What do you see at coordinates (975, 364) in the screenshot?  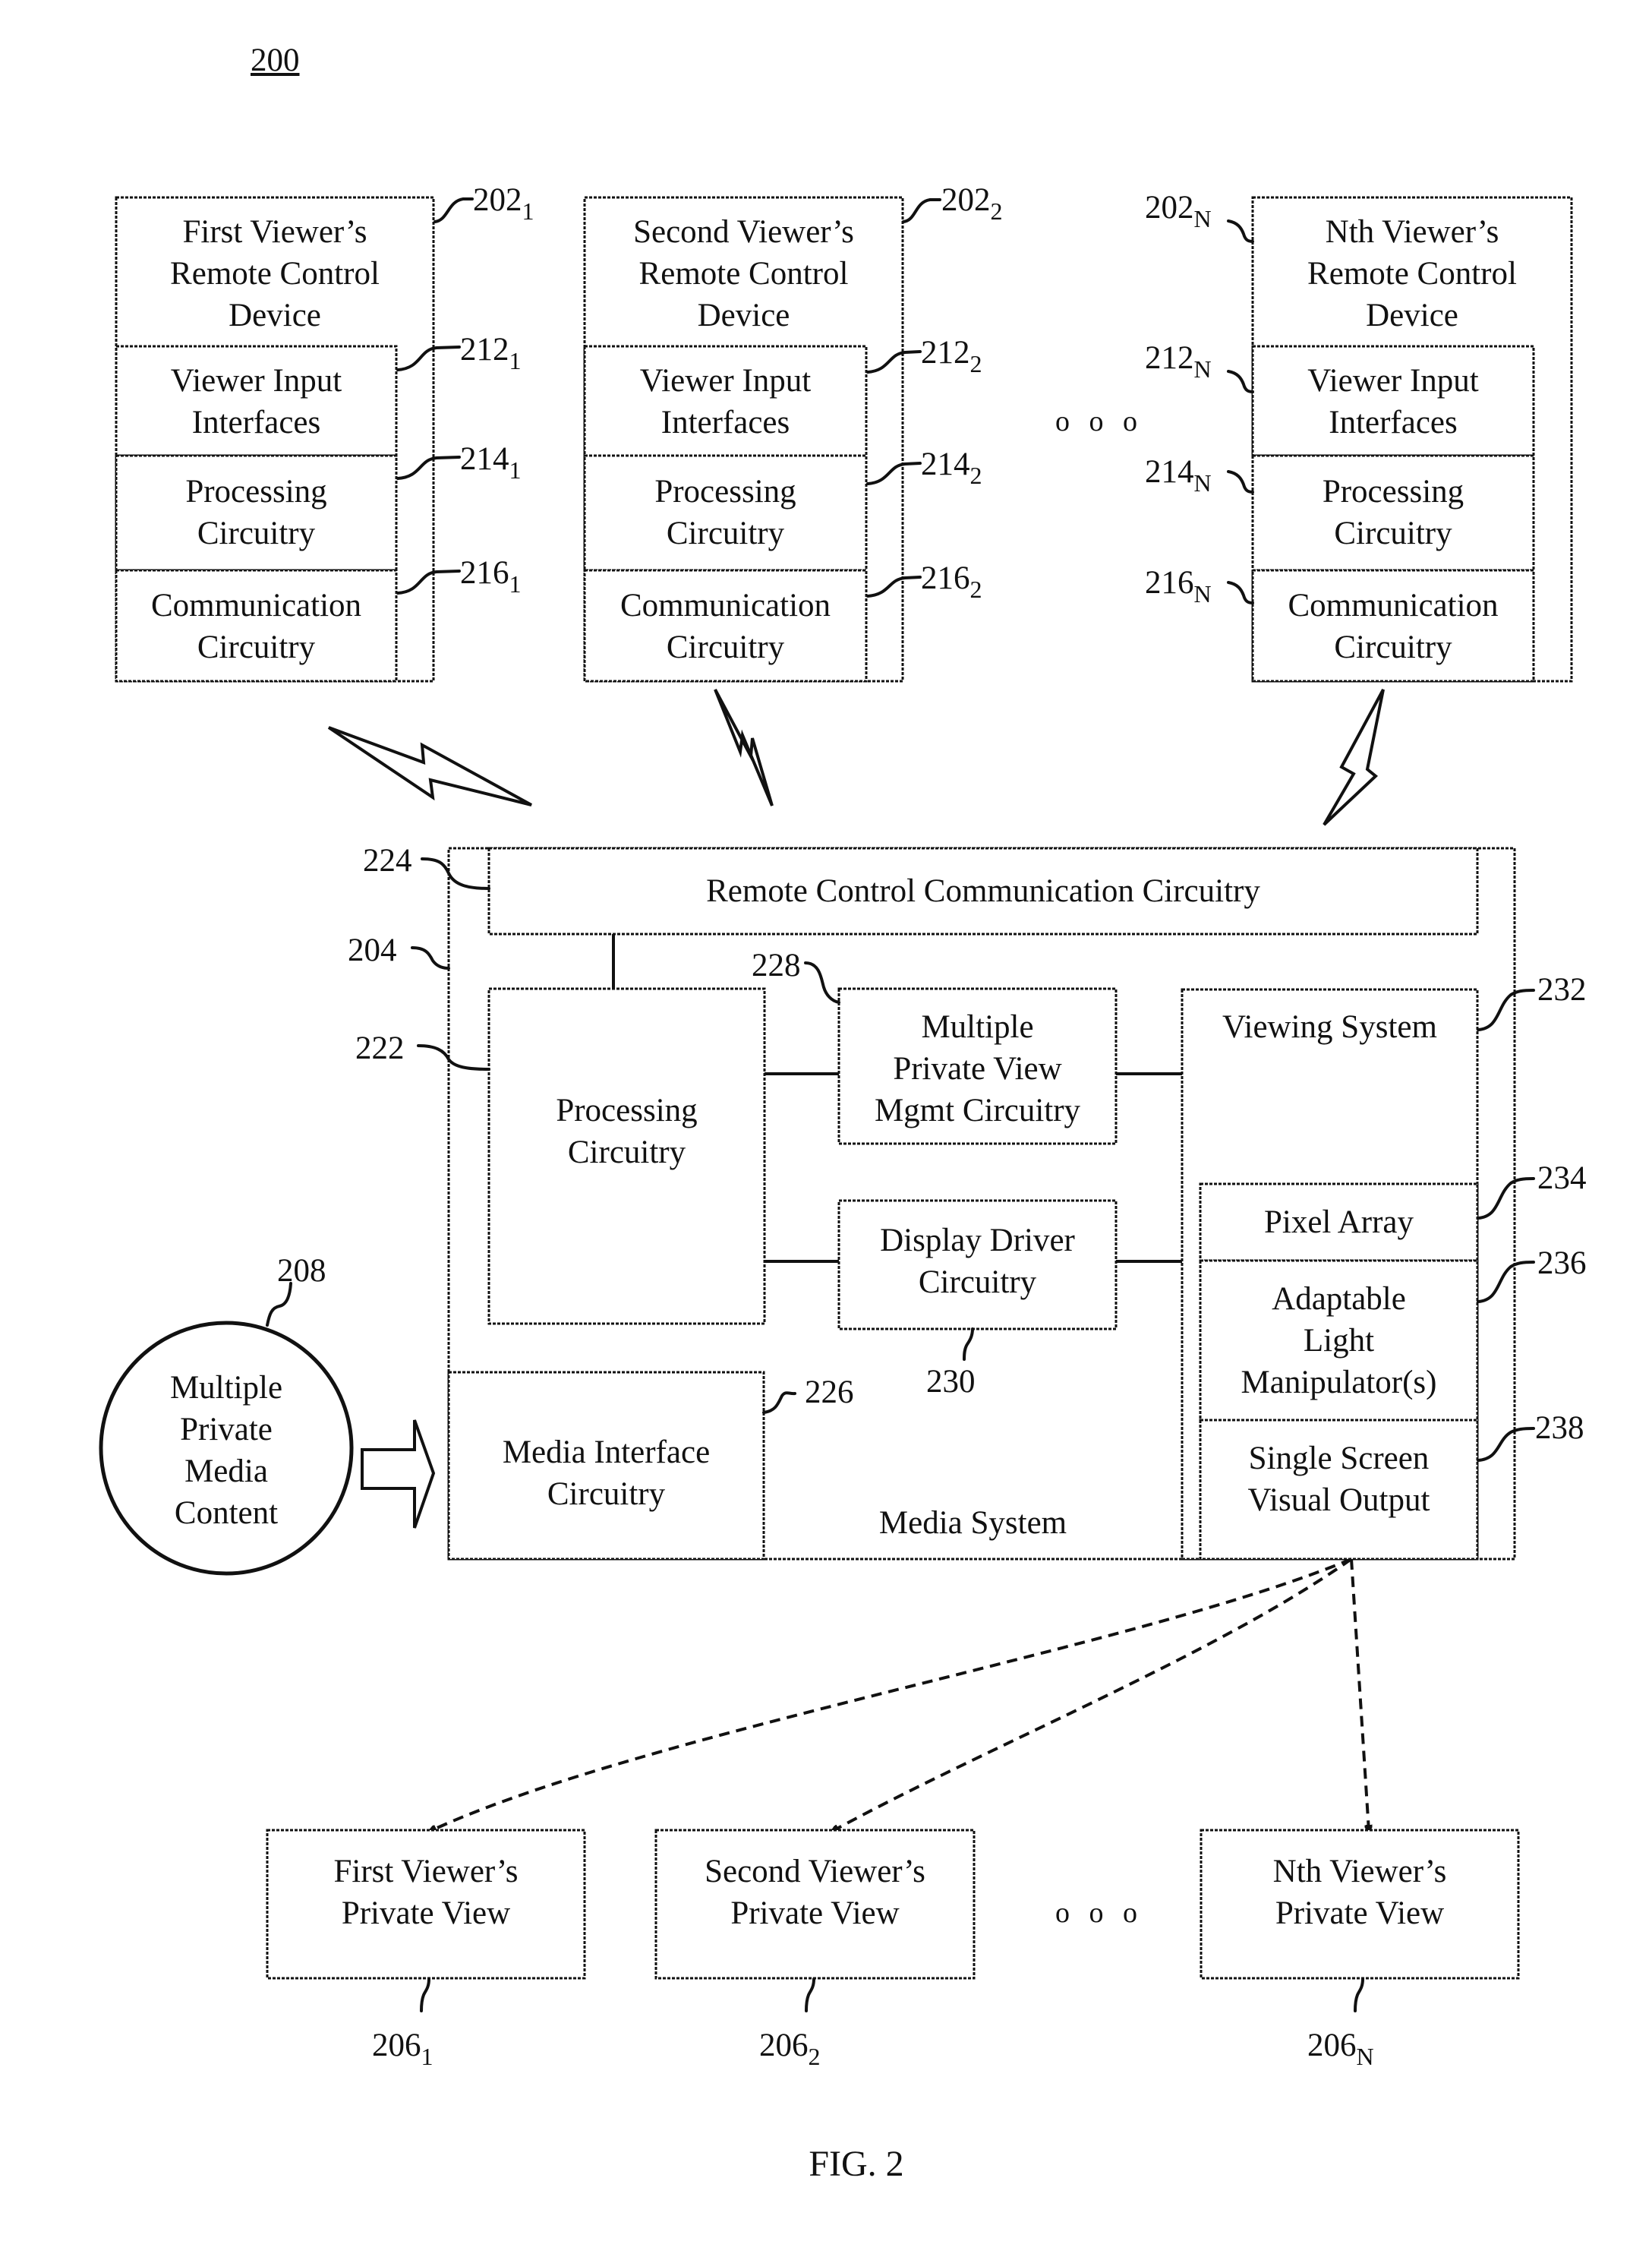 I see `ref-212-2-sub: 2` at bounding box center [975, 364].